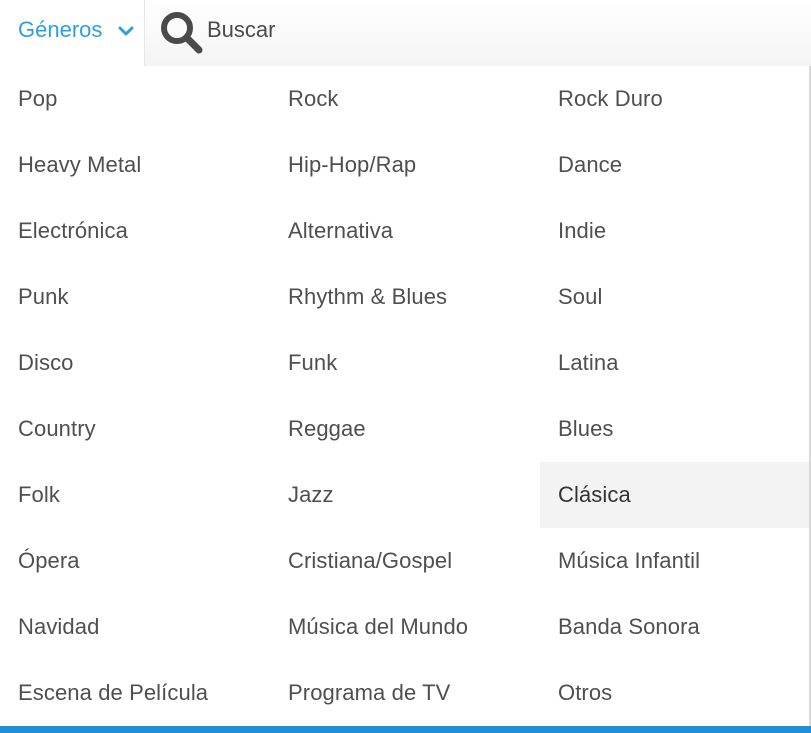 The image size is (811, 733). I want to click on genres-toggle-button: Géneros, so click(72, 33).